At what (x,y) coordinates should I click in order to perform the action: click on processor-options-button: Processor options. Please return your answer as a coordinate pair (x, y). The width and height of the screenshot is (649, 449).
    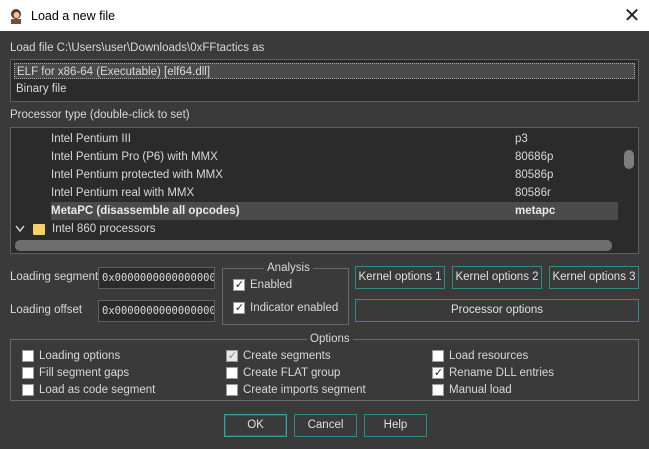
    Looking at the image, I should click on (497, 310).